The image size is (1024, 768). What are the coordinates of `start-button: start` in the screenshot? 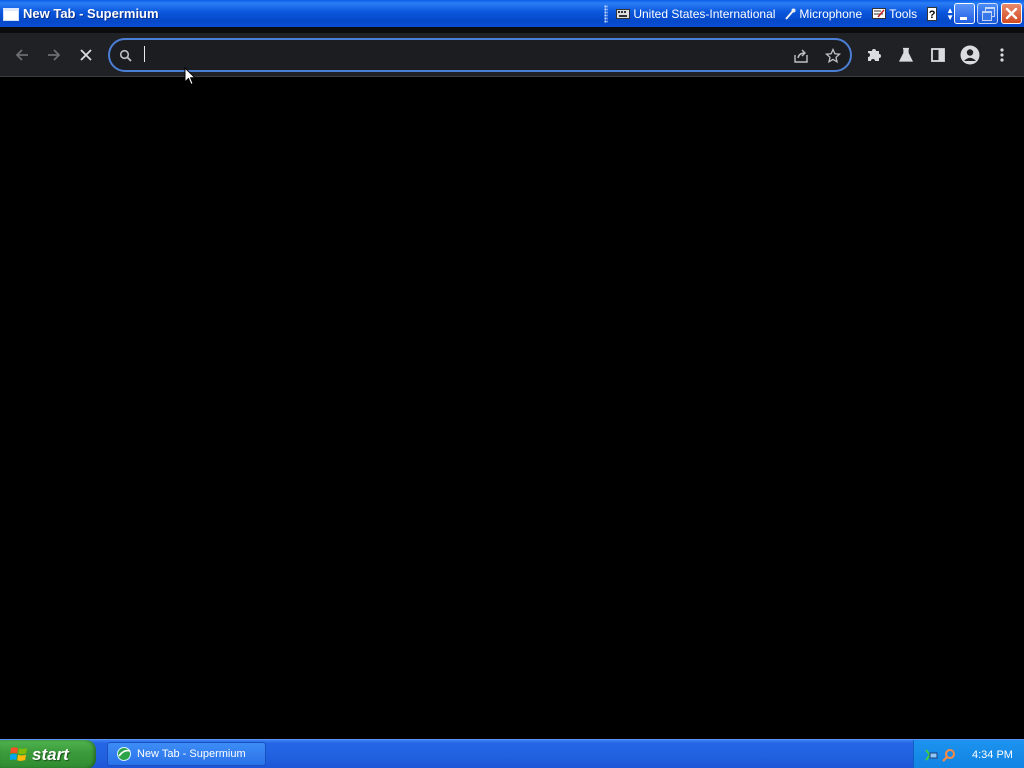 It's located at (48, 754).